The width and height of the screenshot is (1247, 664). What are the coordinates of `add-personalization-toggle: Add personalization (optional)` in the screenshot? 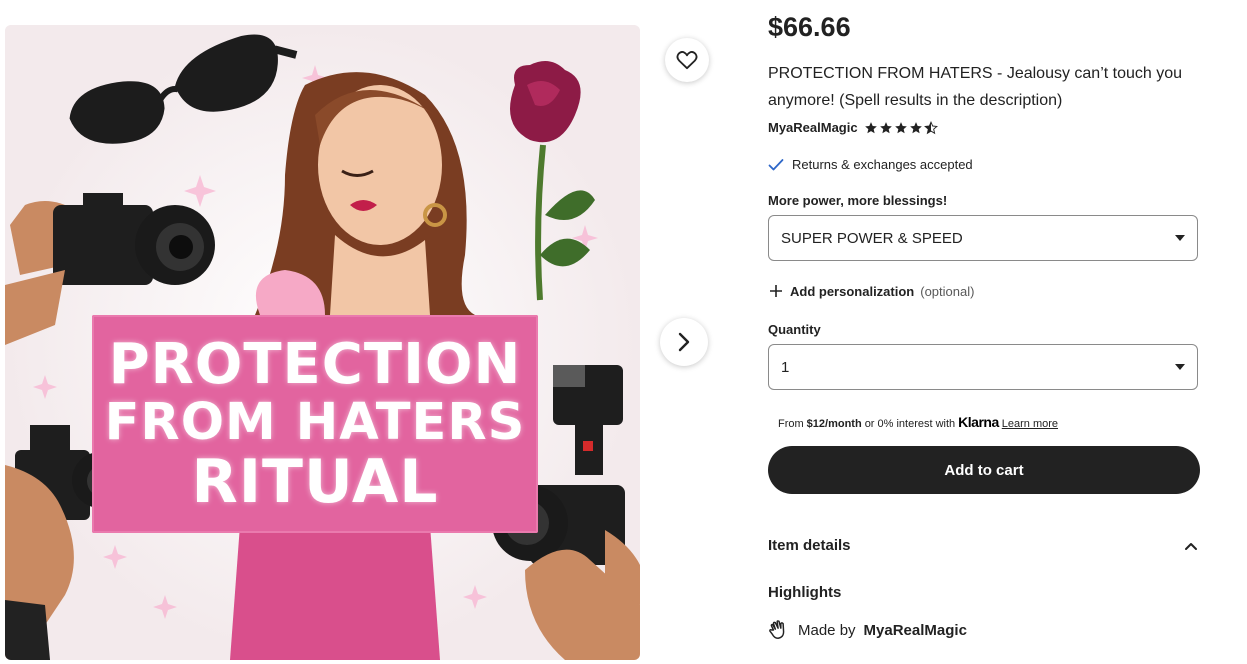 It's located at (871, 291).